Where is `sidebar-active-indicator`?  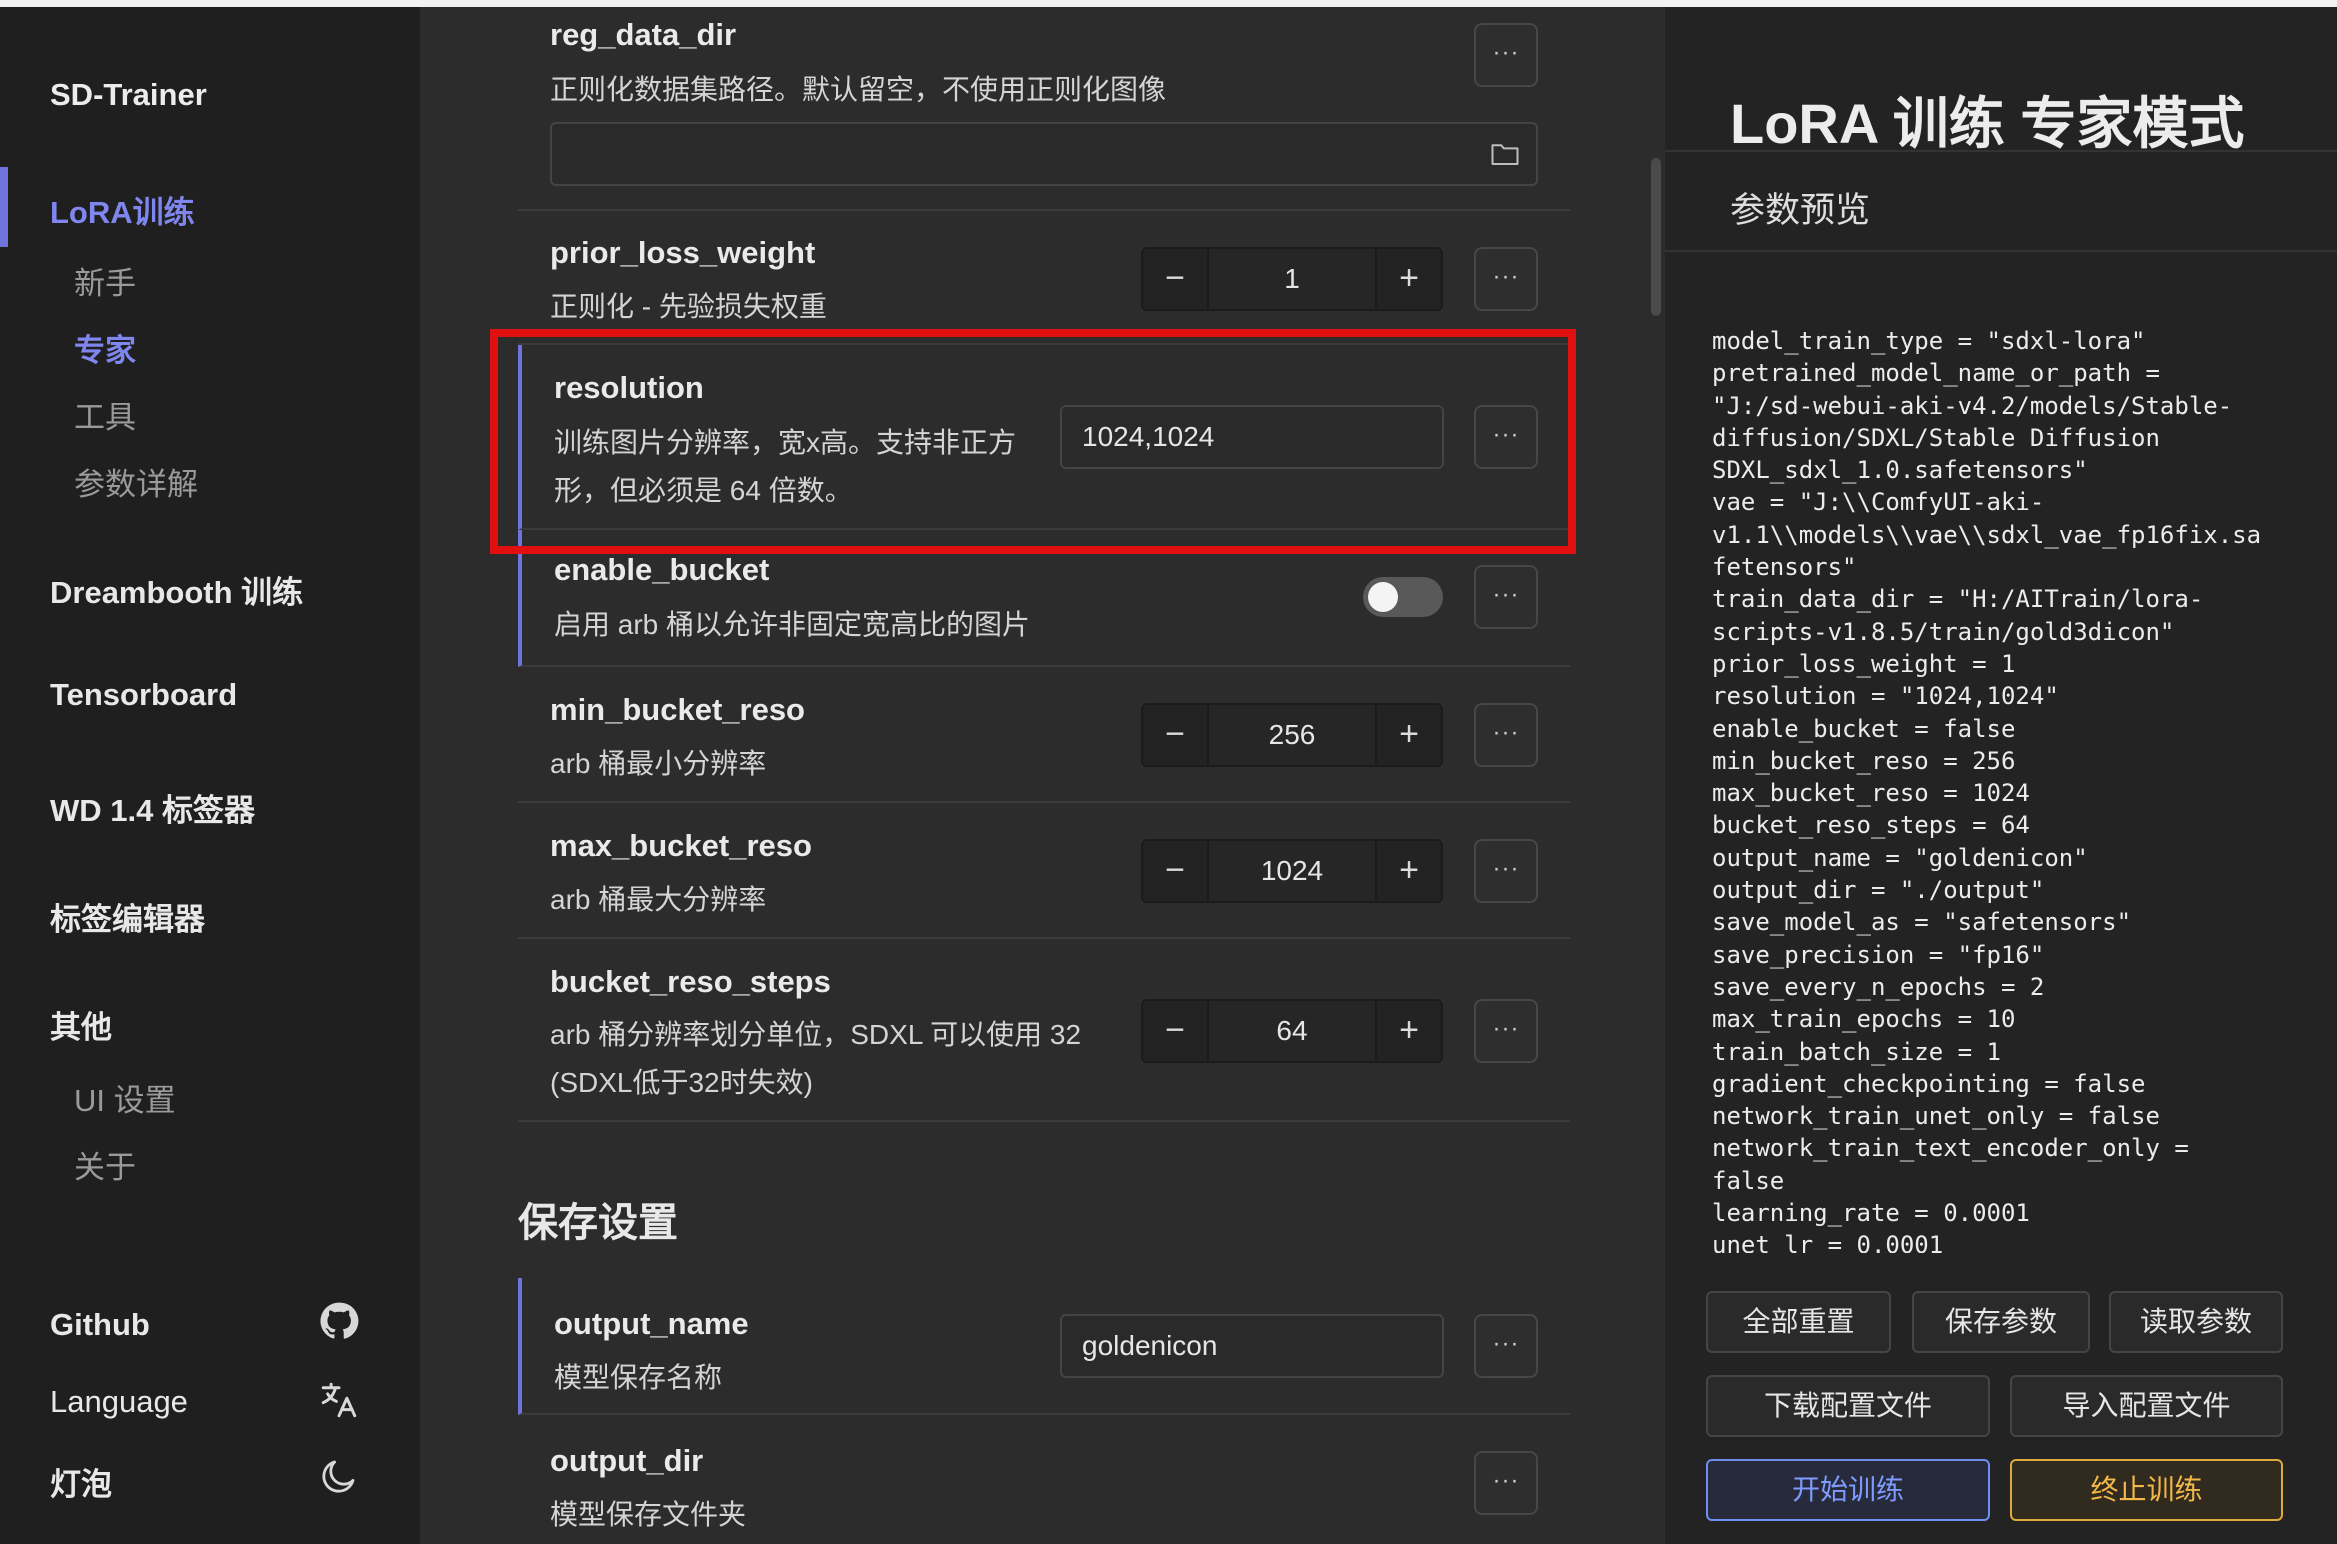
sidebar-active-indicator is located at coordinates (4, 207).